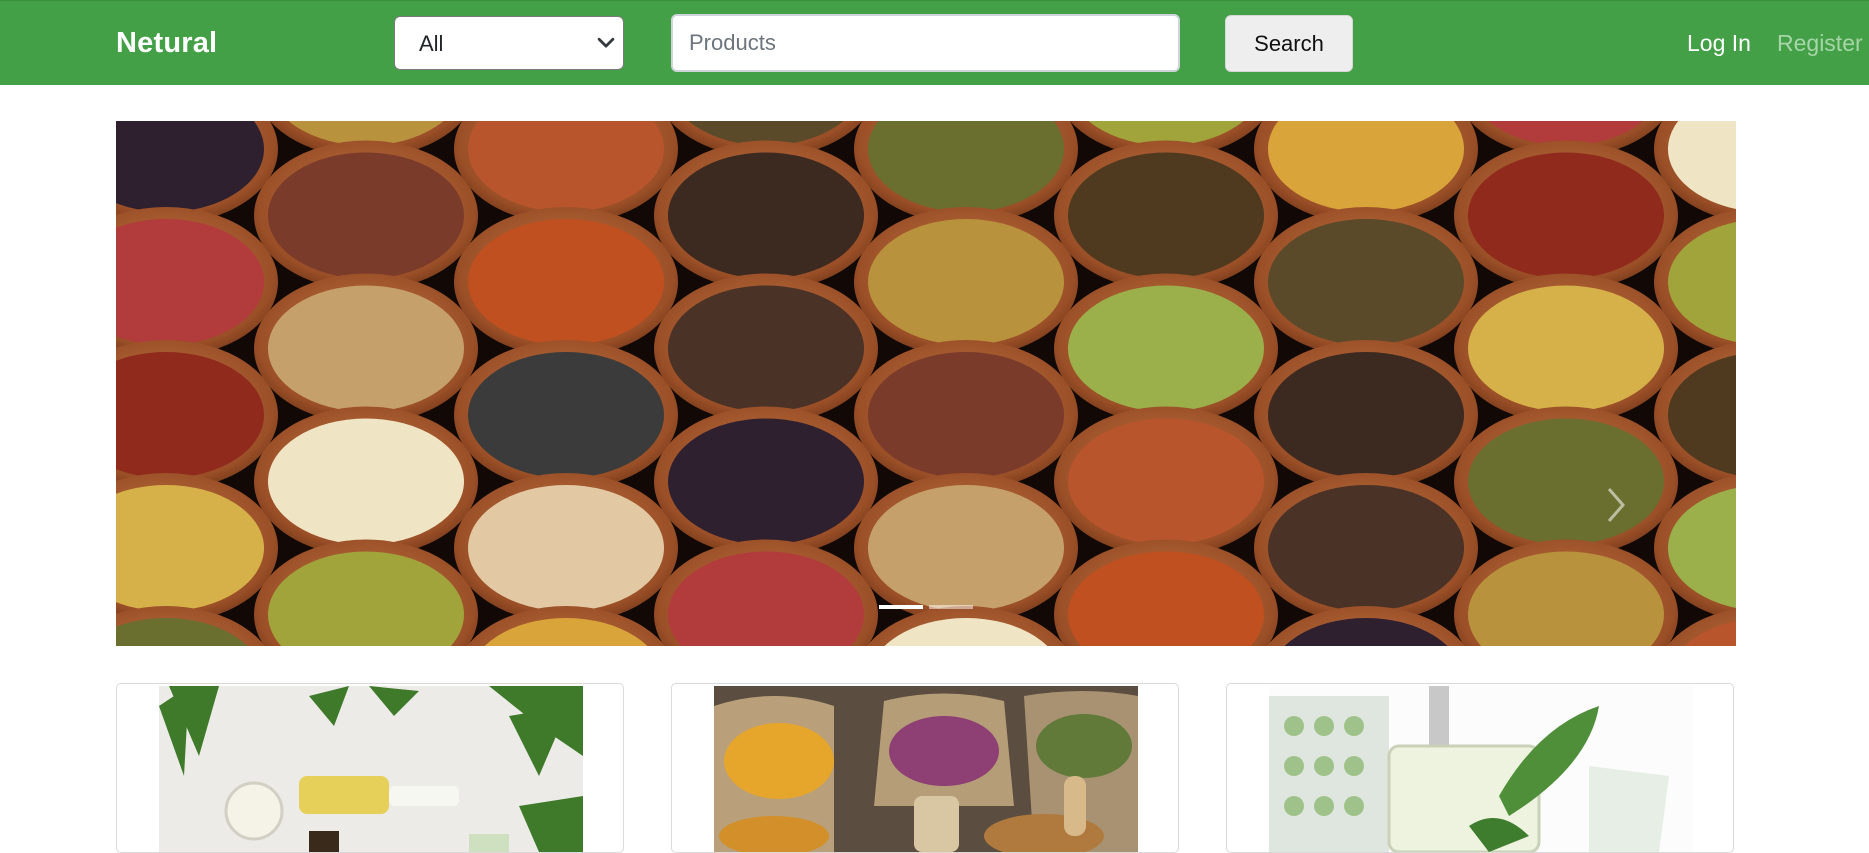  What do you see at coordinates (926, 607) in the screenshot?
I see `carousel-indicators` at bounding box center [926, 607].